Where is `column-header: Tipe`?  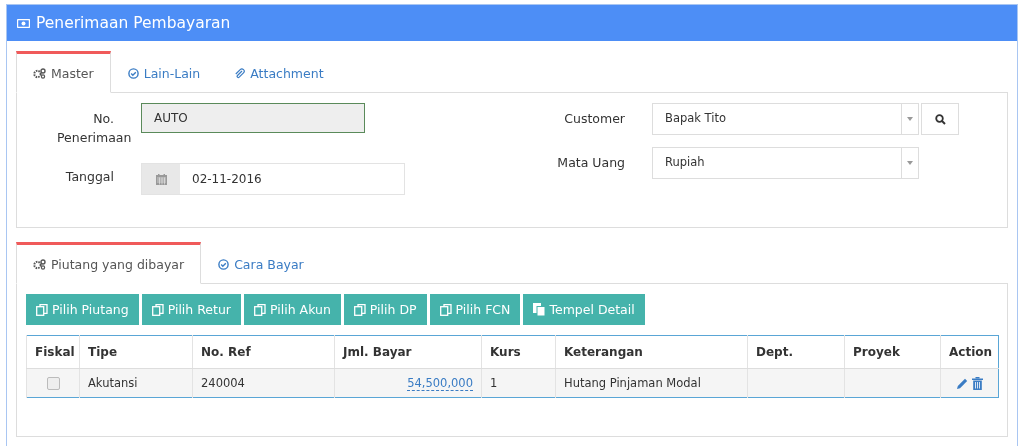 column-header: Tipe is located at coordinates (136, 352).